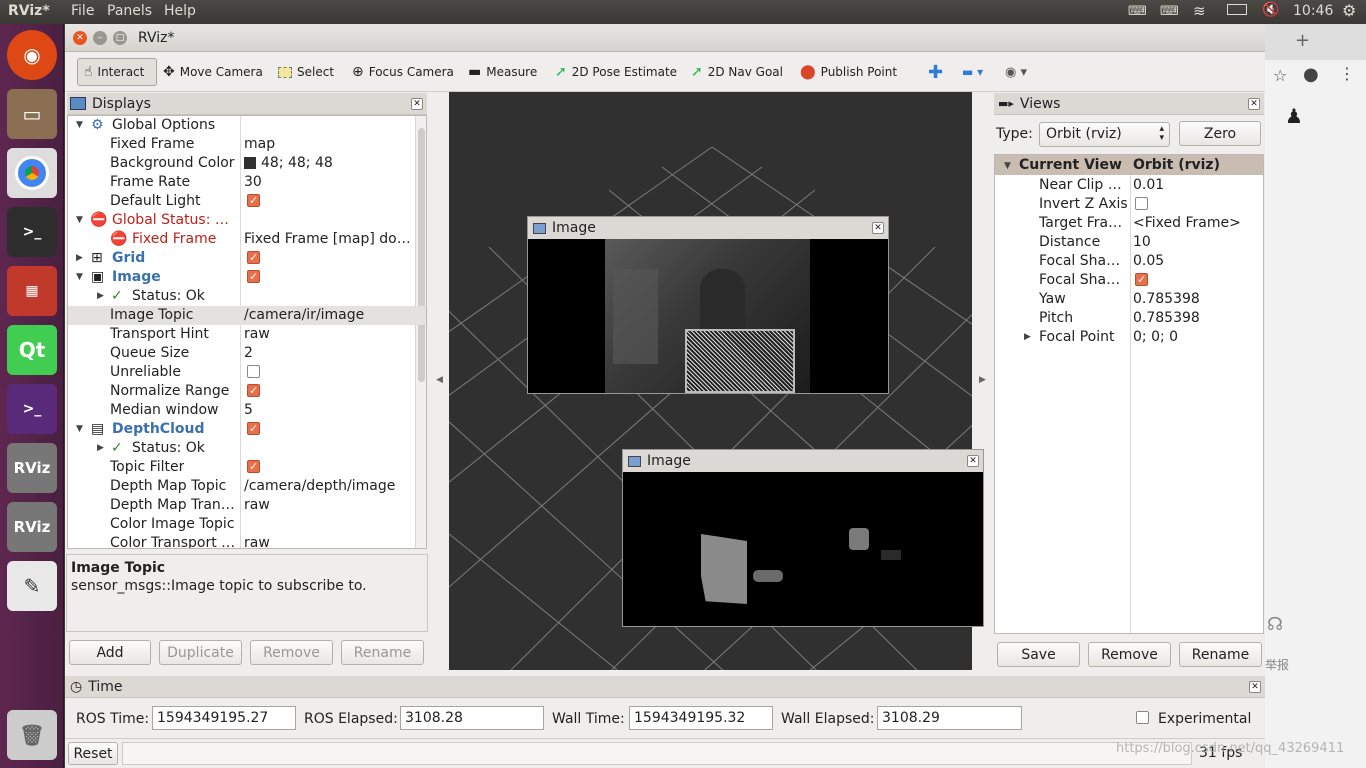 The width and height of the screenshot is (1366, 768). What do you see at coordinates (439, 381) in the screenshot?
I see `left-dock-splitter: ◀` at bounding box center [439, 381].